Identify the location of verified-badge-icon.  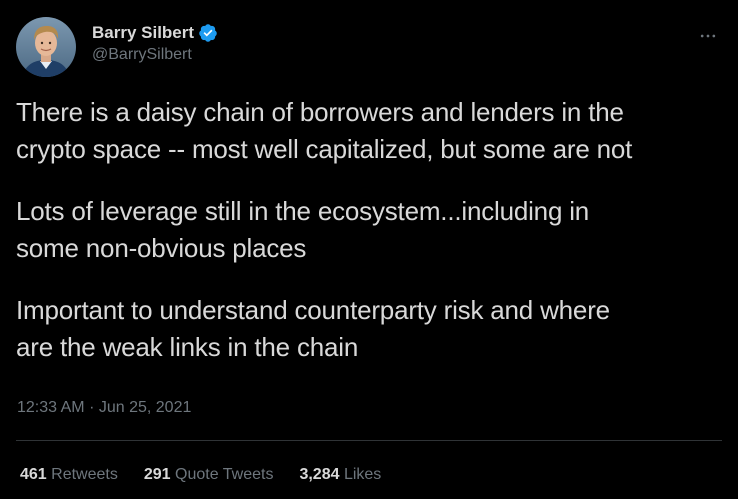
(208, 33).